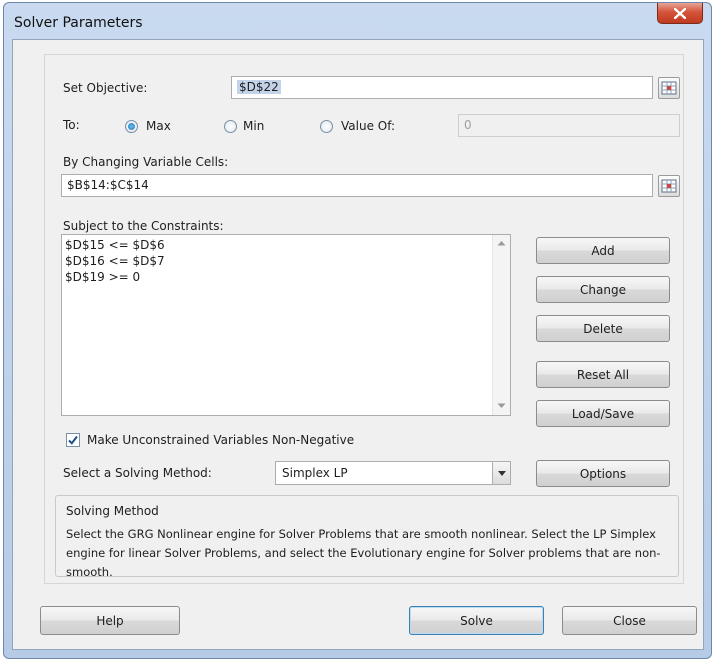 The width and height of the screenshot is (715, 662). What do you see at coordinates (115, 245) in the screenshot?
I see `list-item: $D$15 <= $D$6` at bounding box center [115, 245].